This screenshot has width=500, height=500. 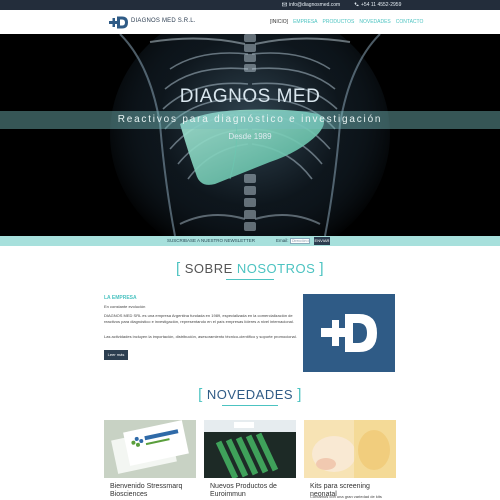 I want to click on about-section-title: [ SOBRE NOSOTROS ], so click(x=250, y=268).